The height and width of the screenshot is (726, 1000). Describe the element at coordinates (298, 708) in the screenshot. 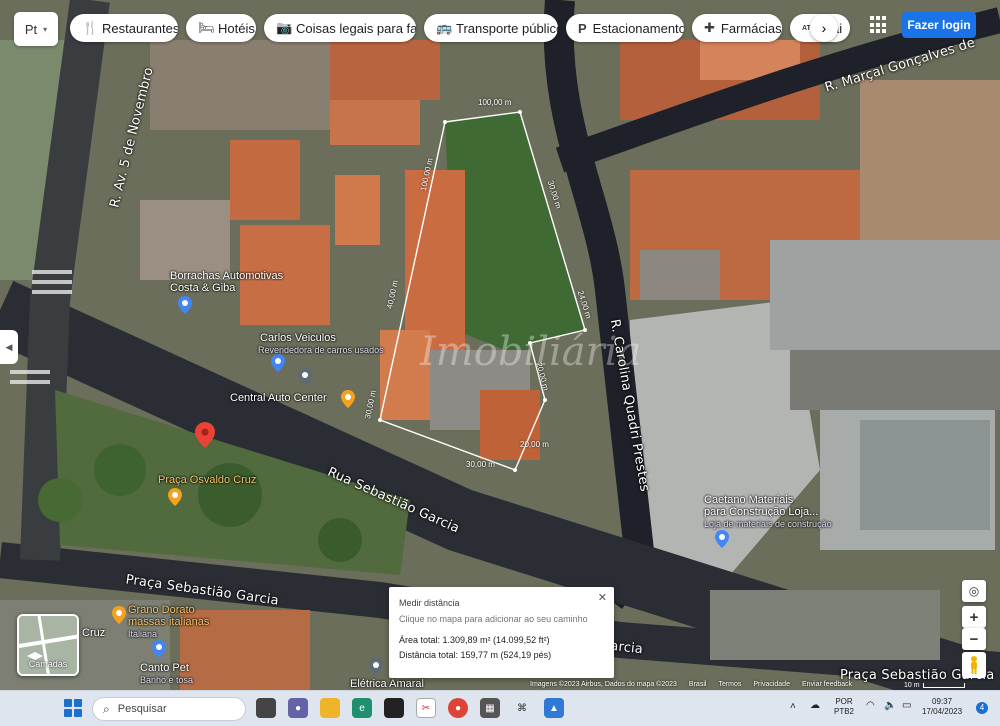

I see `chat-icon: ●` at that location.